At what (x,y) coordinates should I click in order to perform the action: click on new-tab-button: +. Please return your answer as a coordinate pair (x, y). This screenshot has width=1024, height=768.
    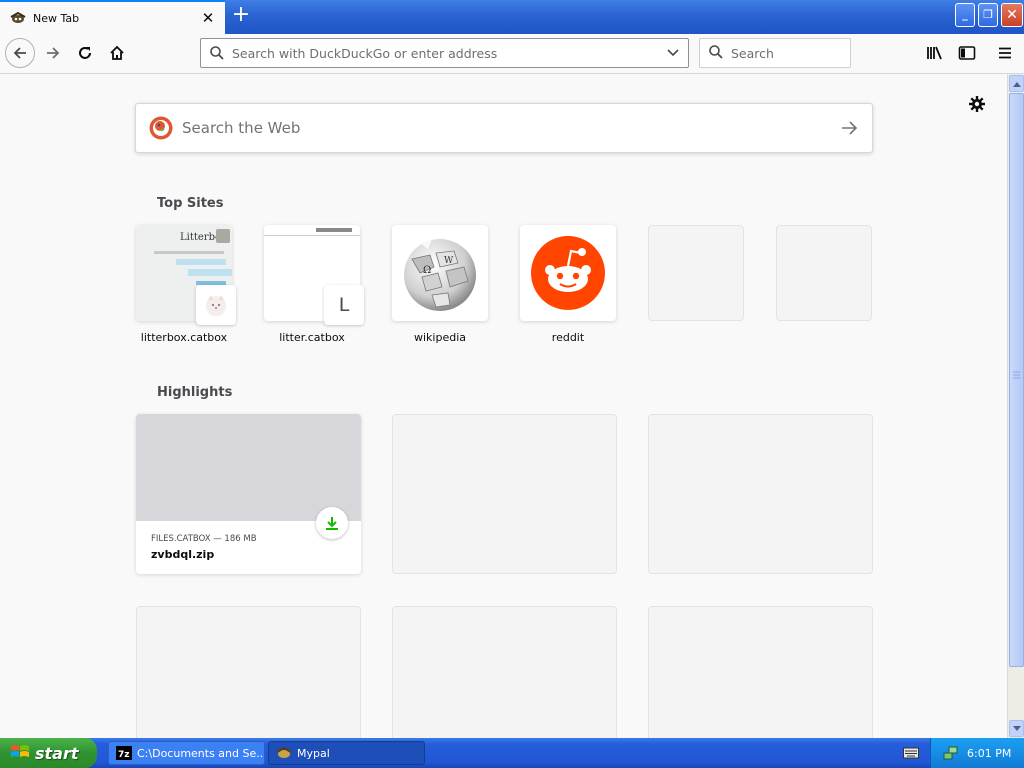
    Looking at the image, I should click on (241, 15).